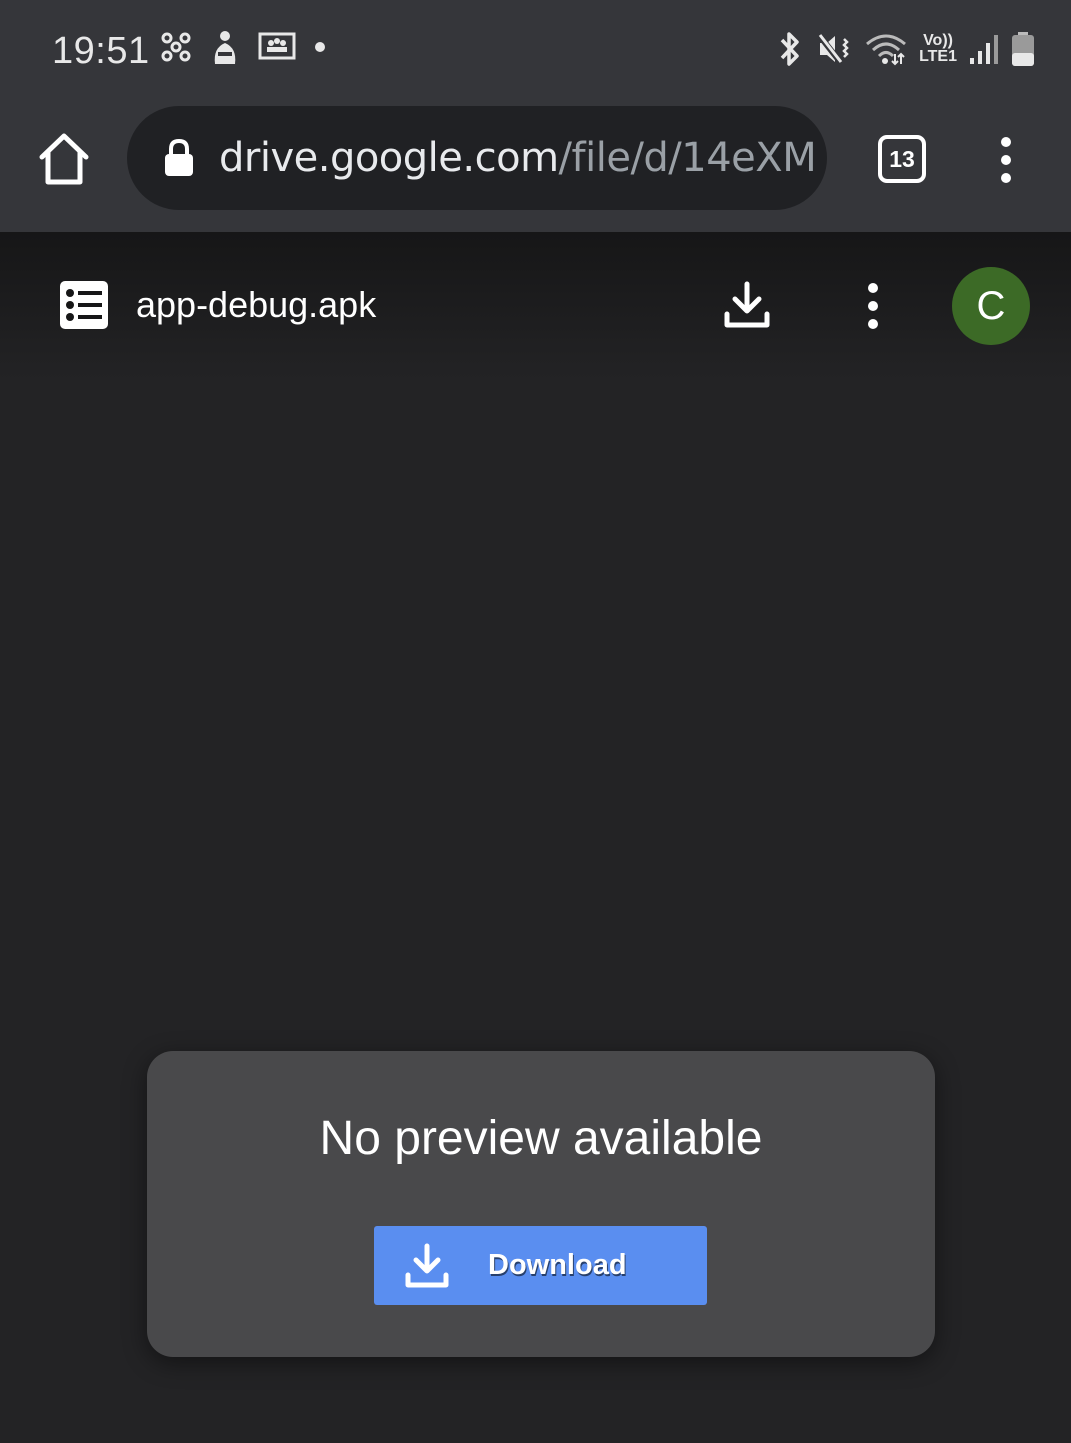 The width and height of the screenshot is (1071, 1443). What do you see at coordinates (84, 305) in the screenshot?
I see `file-type-icon` at bounding box center [84, 305].